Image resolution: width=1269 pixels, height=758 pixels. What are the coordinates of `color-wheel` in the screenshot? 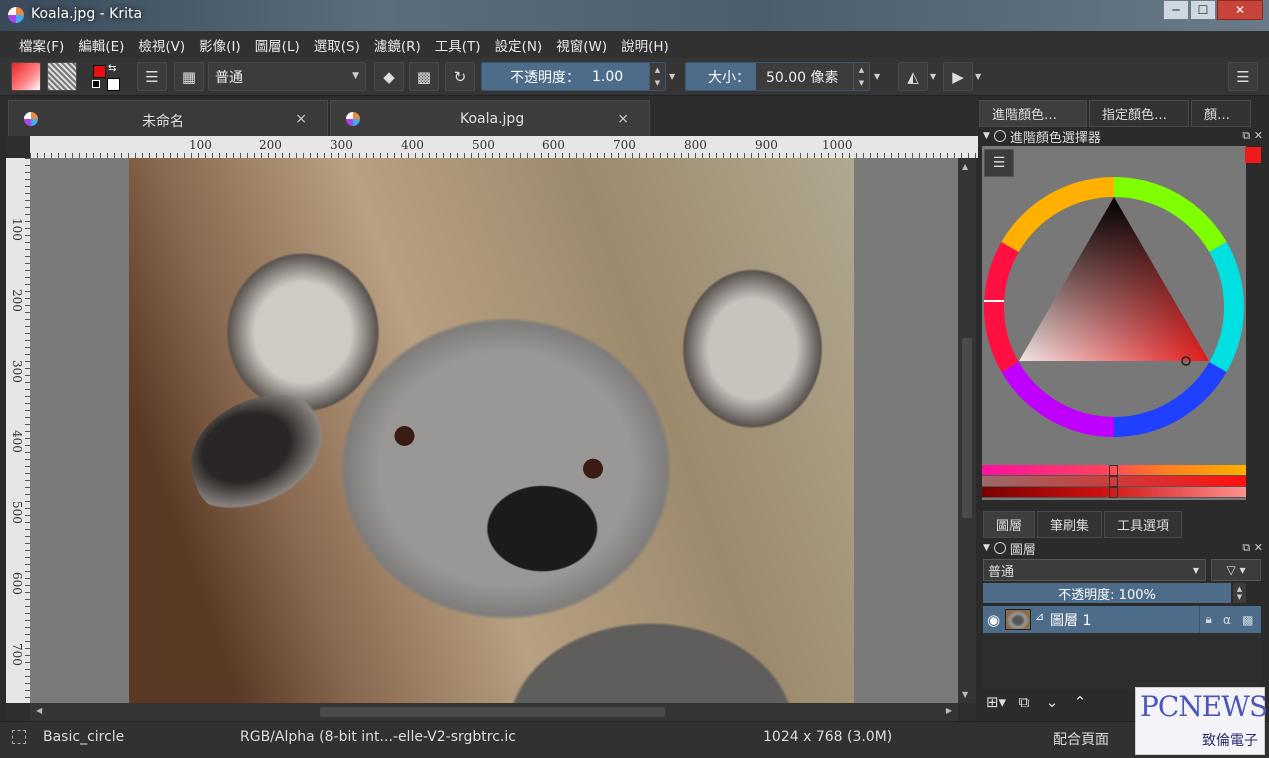 It's located at (1114, 304).